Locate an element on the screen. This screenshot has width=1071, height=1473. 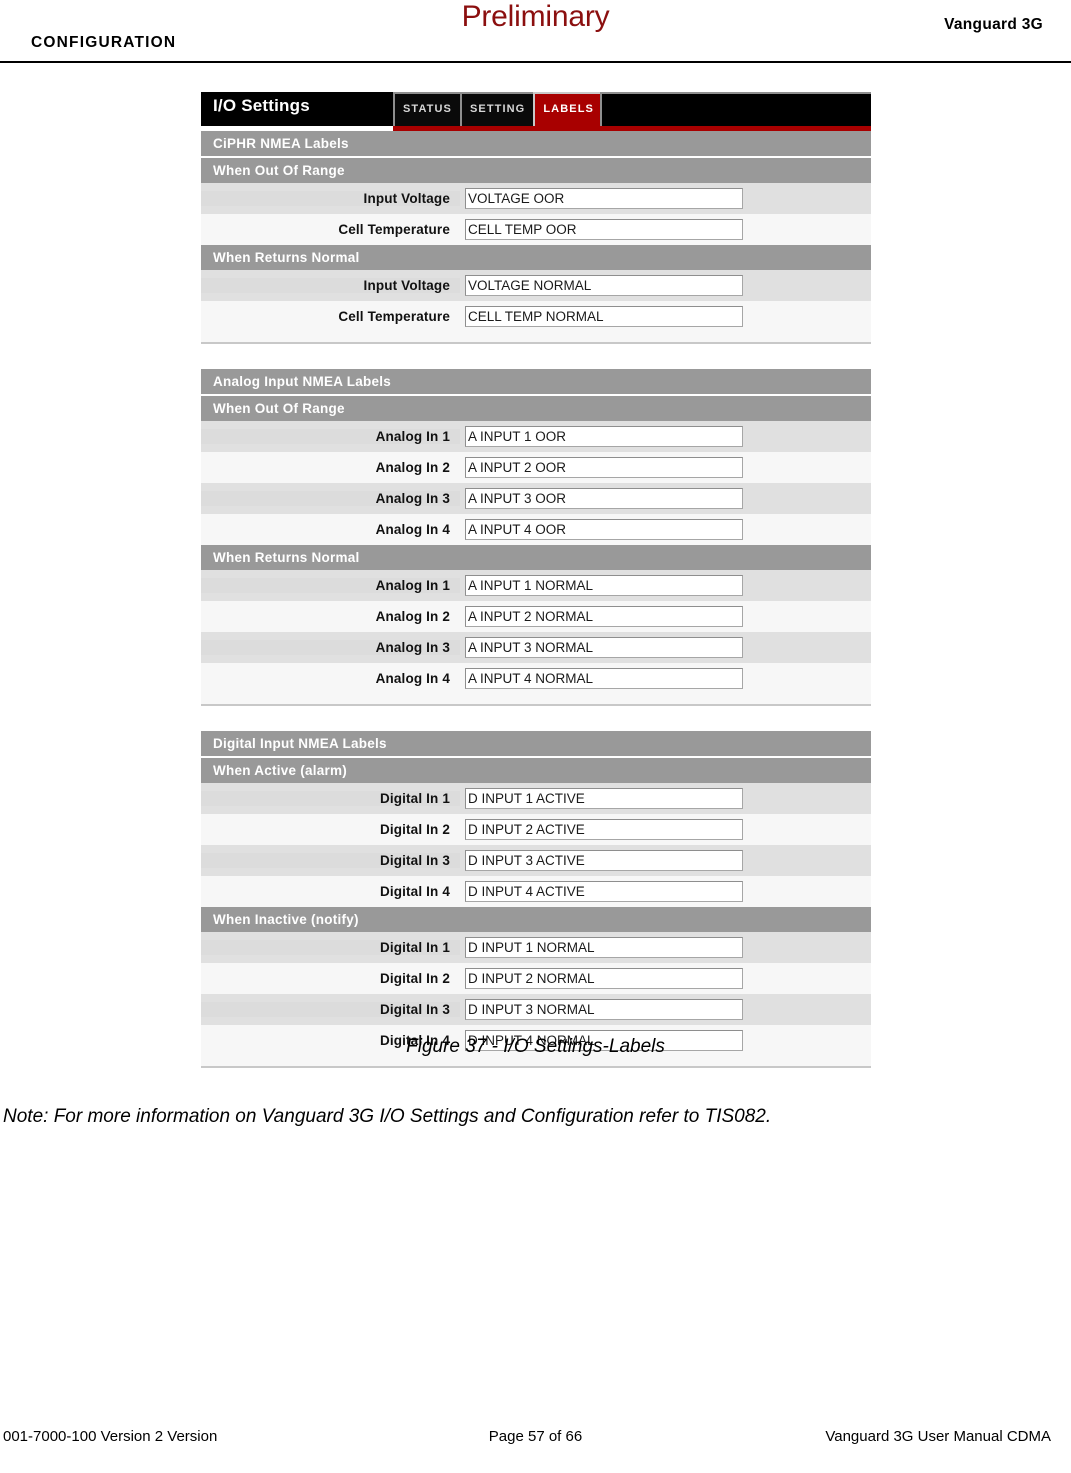
table-row: Cell Temperature is located at coordinates (536, 229).